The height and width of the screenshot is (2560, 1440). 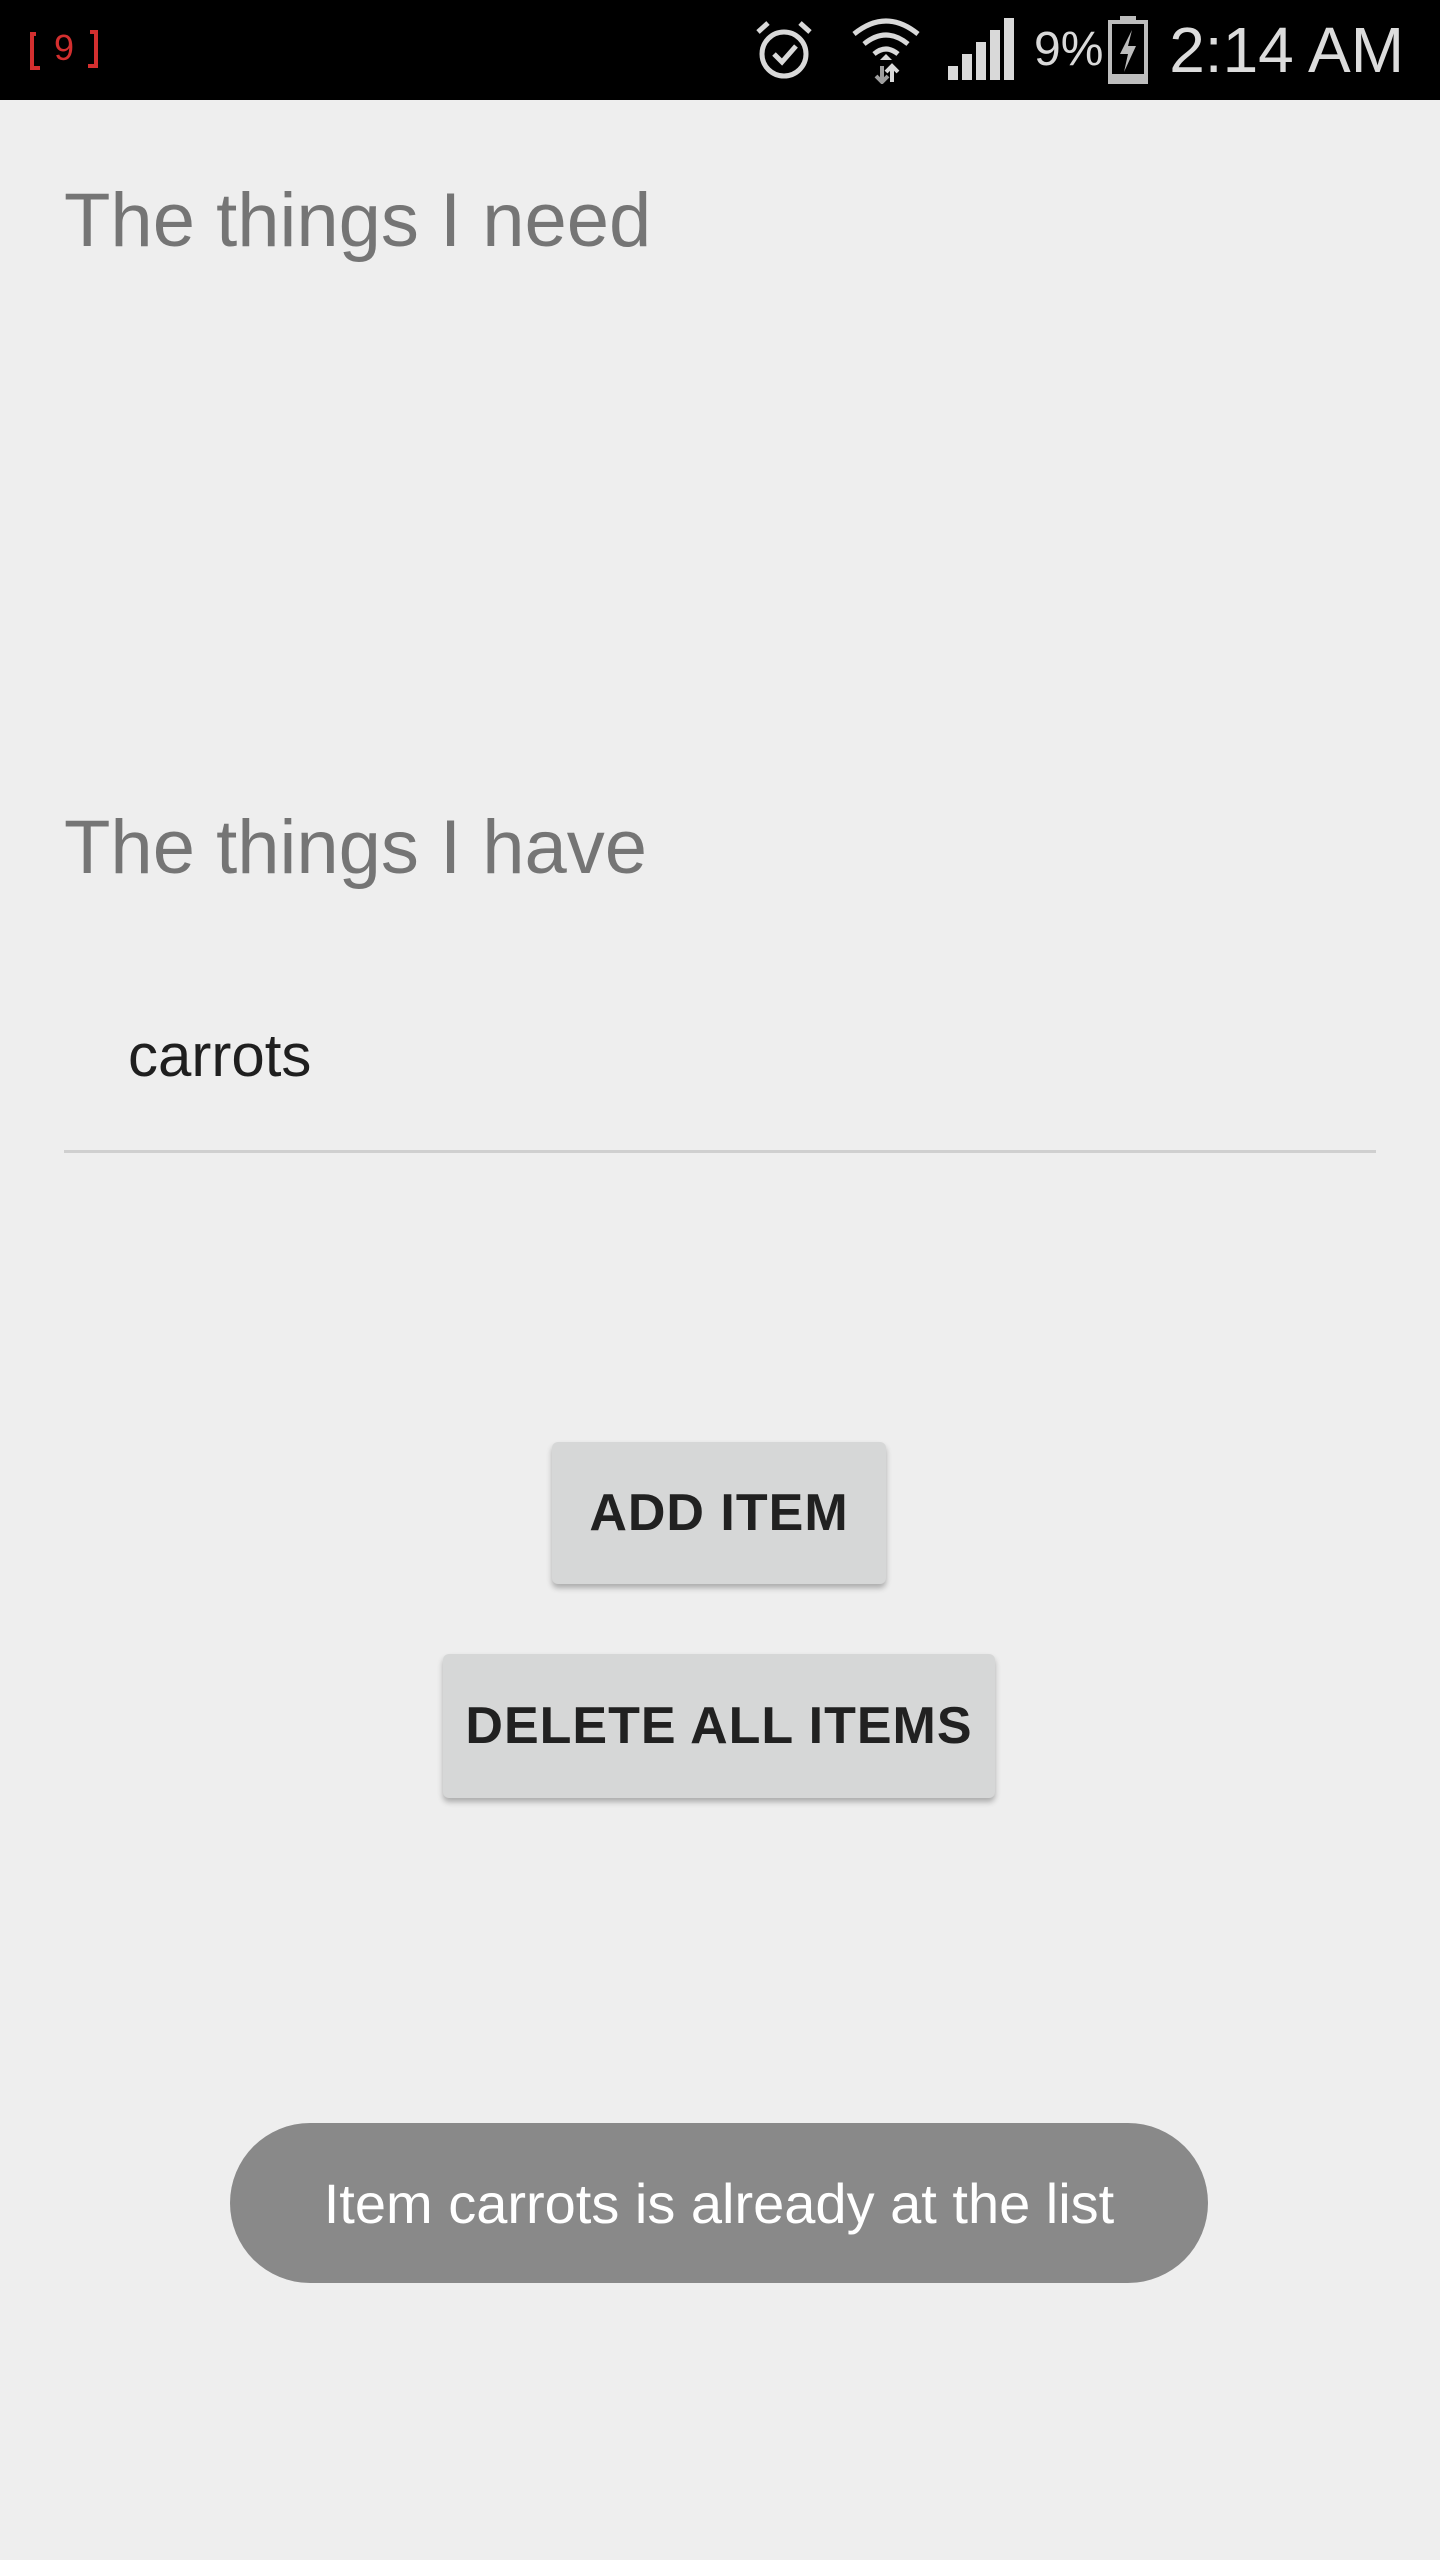 I want to click on list-item: carrots, so click(x=720, y=1076).